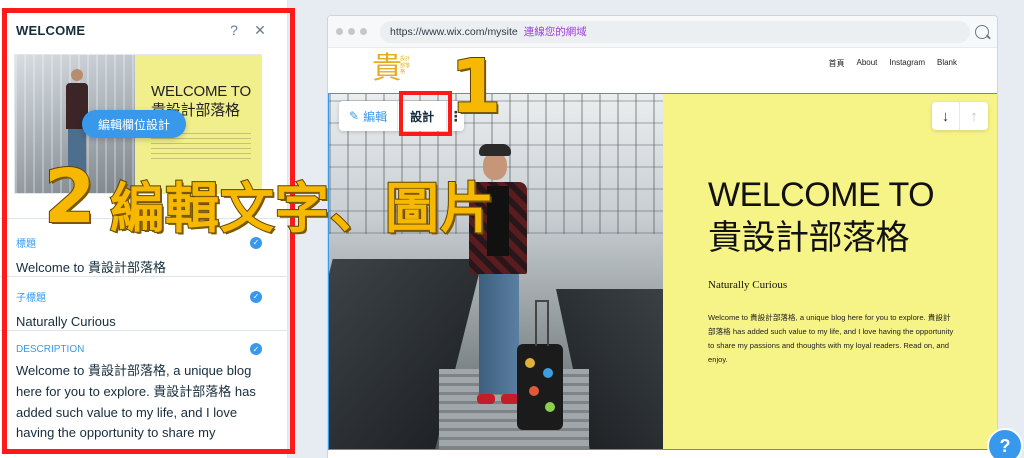  I want to click on nav-item-about: About, so click(867, 63).